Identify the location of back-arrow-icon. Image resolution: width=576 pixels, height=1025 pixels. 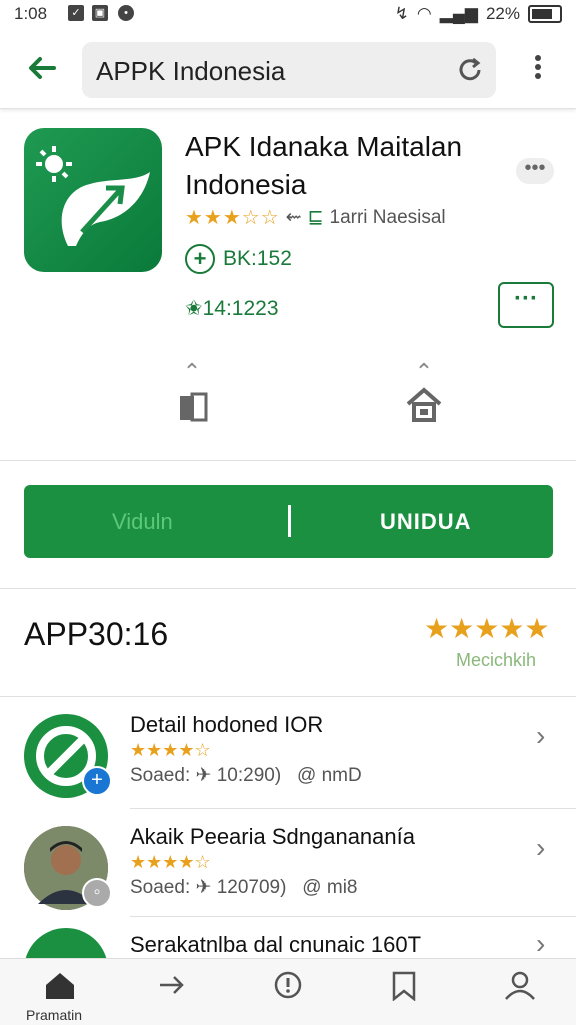
(42, 68).